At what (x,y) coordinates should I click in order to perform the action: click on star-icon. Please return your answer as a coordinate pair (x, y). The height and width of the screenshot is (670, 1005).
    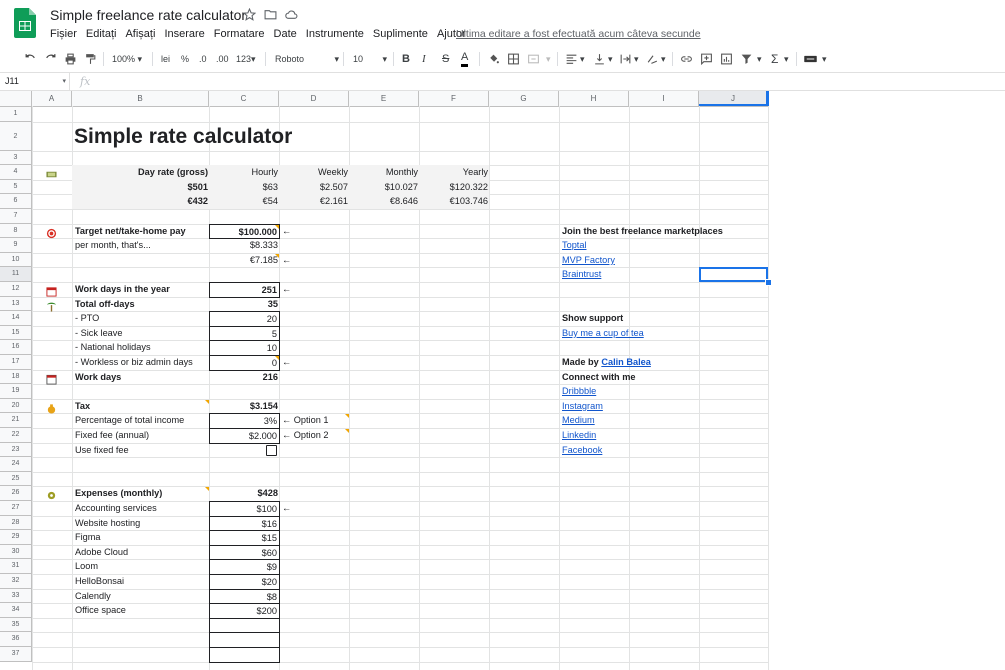
    Looking at the image, I should click on (249, 14).